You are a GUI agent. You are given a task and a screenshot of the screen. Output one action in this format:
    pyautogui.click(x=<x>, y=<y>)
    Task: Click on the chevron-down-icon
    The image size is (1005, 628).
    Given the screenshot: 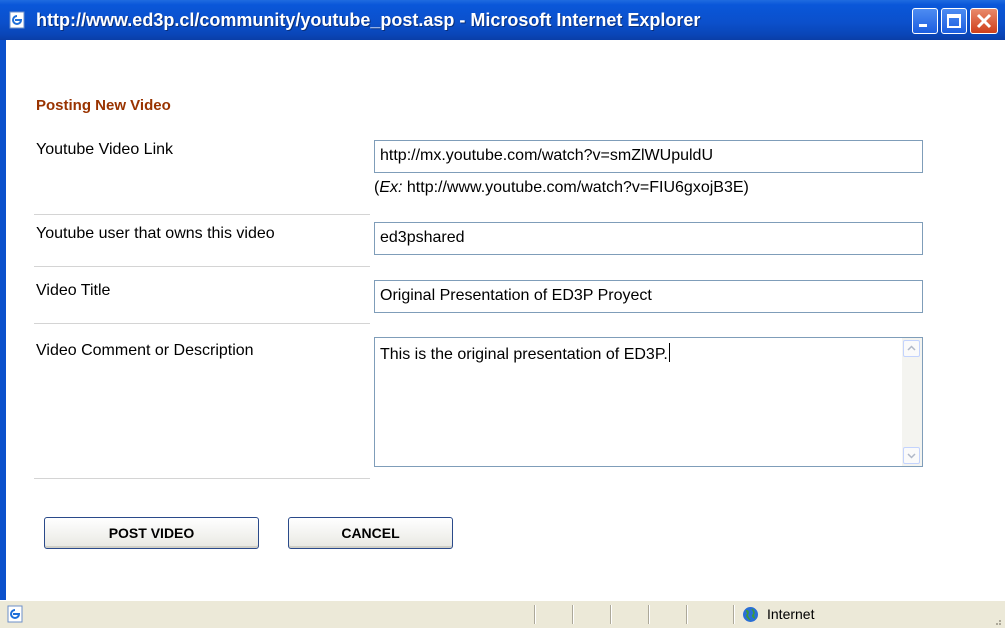 What is the action you would take?
    pyautogui.click(x=911, y=456)
    